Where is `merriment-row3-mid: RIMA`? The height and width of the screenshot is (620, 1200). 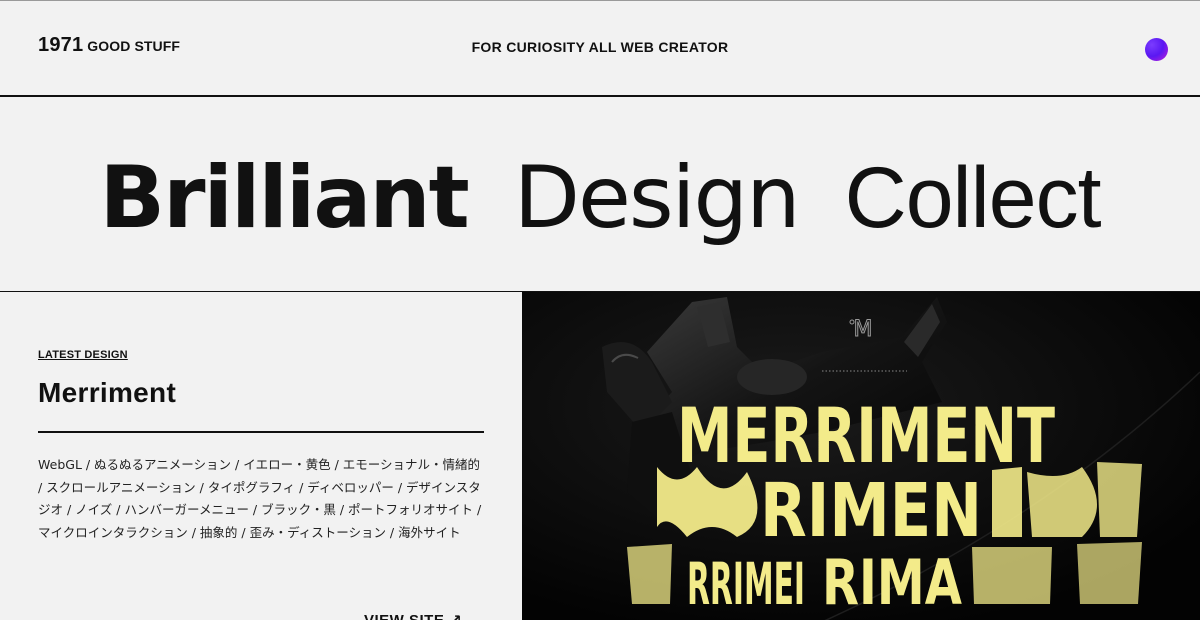 merriment-row3-mid: RIMA is located at coordinates (892, 582).